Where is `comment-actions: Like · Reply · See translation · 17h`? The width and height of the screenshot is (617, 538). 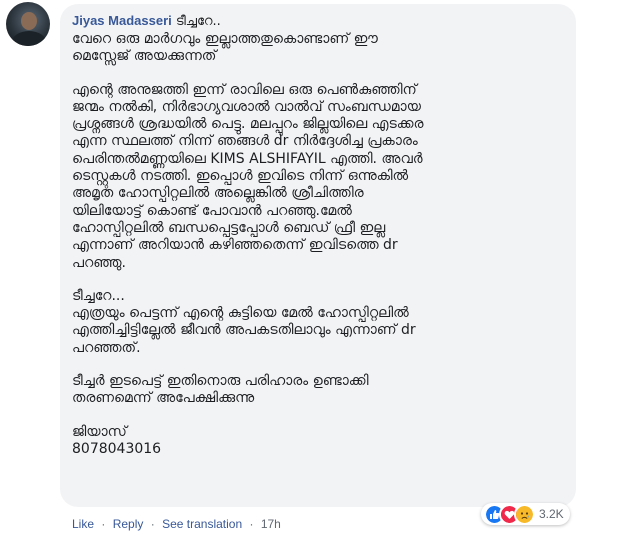
comment-actions: Like · Reply · See translation · 17h is located at coordinates (176, 524).